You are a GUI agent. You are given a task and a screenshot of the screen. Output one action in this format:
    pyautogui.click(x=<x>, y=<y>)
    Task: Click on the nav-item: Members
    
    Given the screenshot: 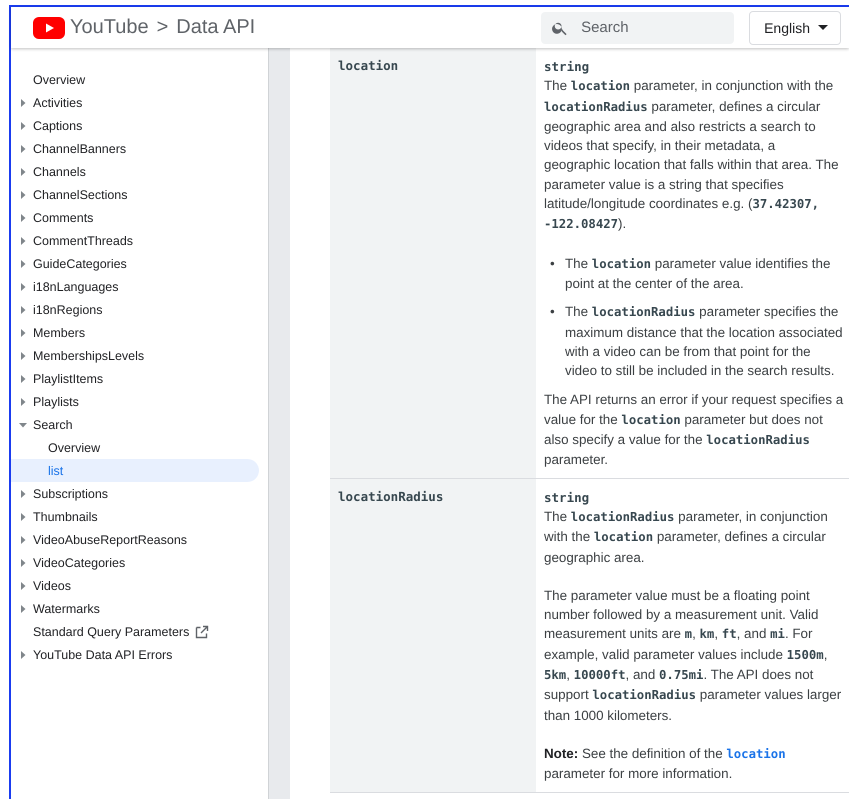 What is the action you would take?
    pyautogui.click(x=135, y=332)
    